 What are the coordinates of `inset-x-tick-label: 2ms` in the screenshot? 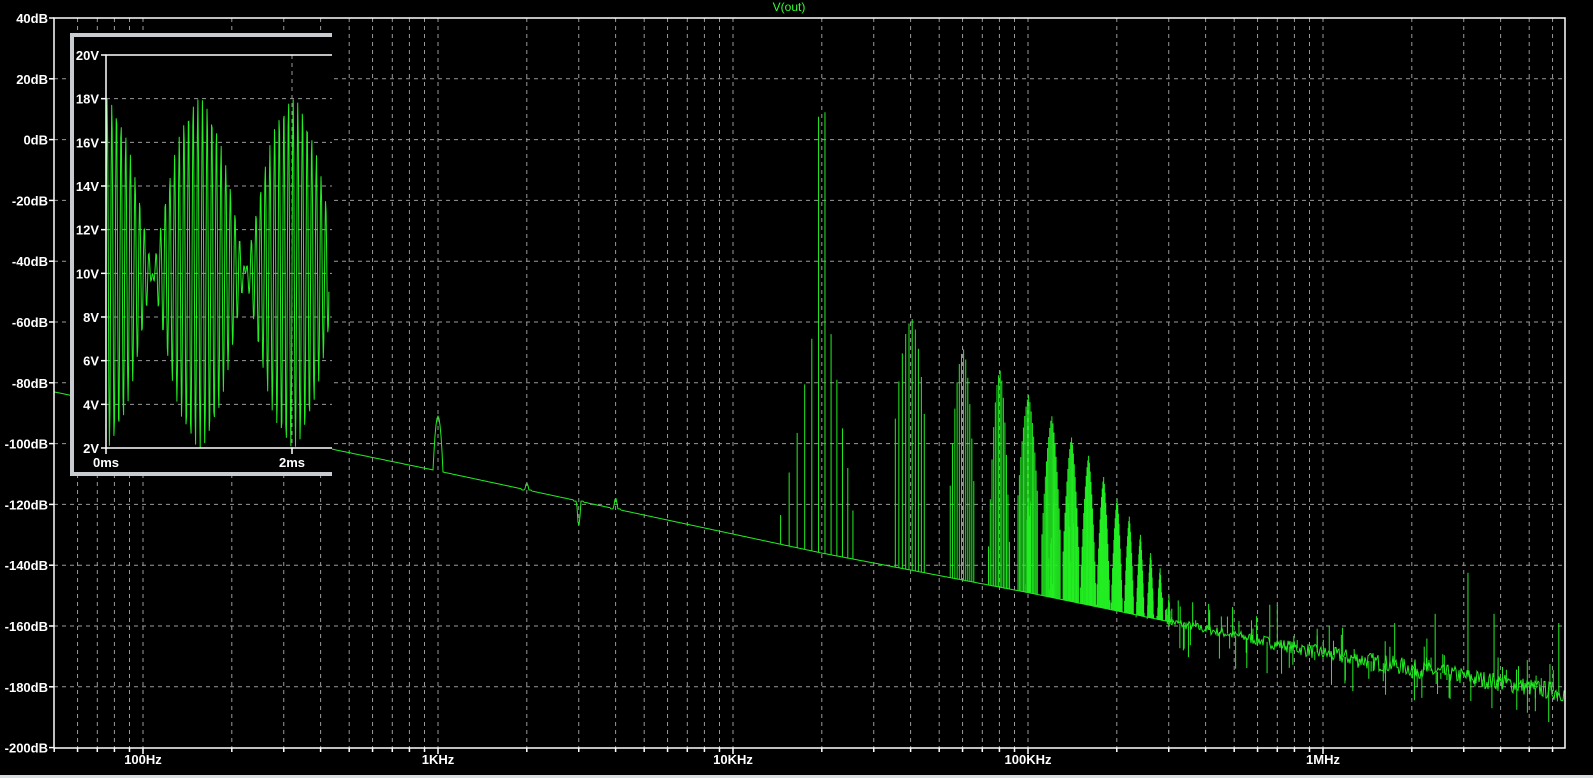 It's located at (292, 462).